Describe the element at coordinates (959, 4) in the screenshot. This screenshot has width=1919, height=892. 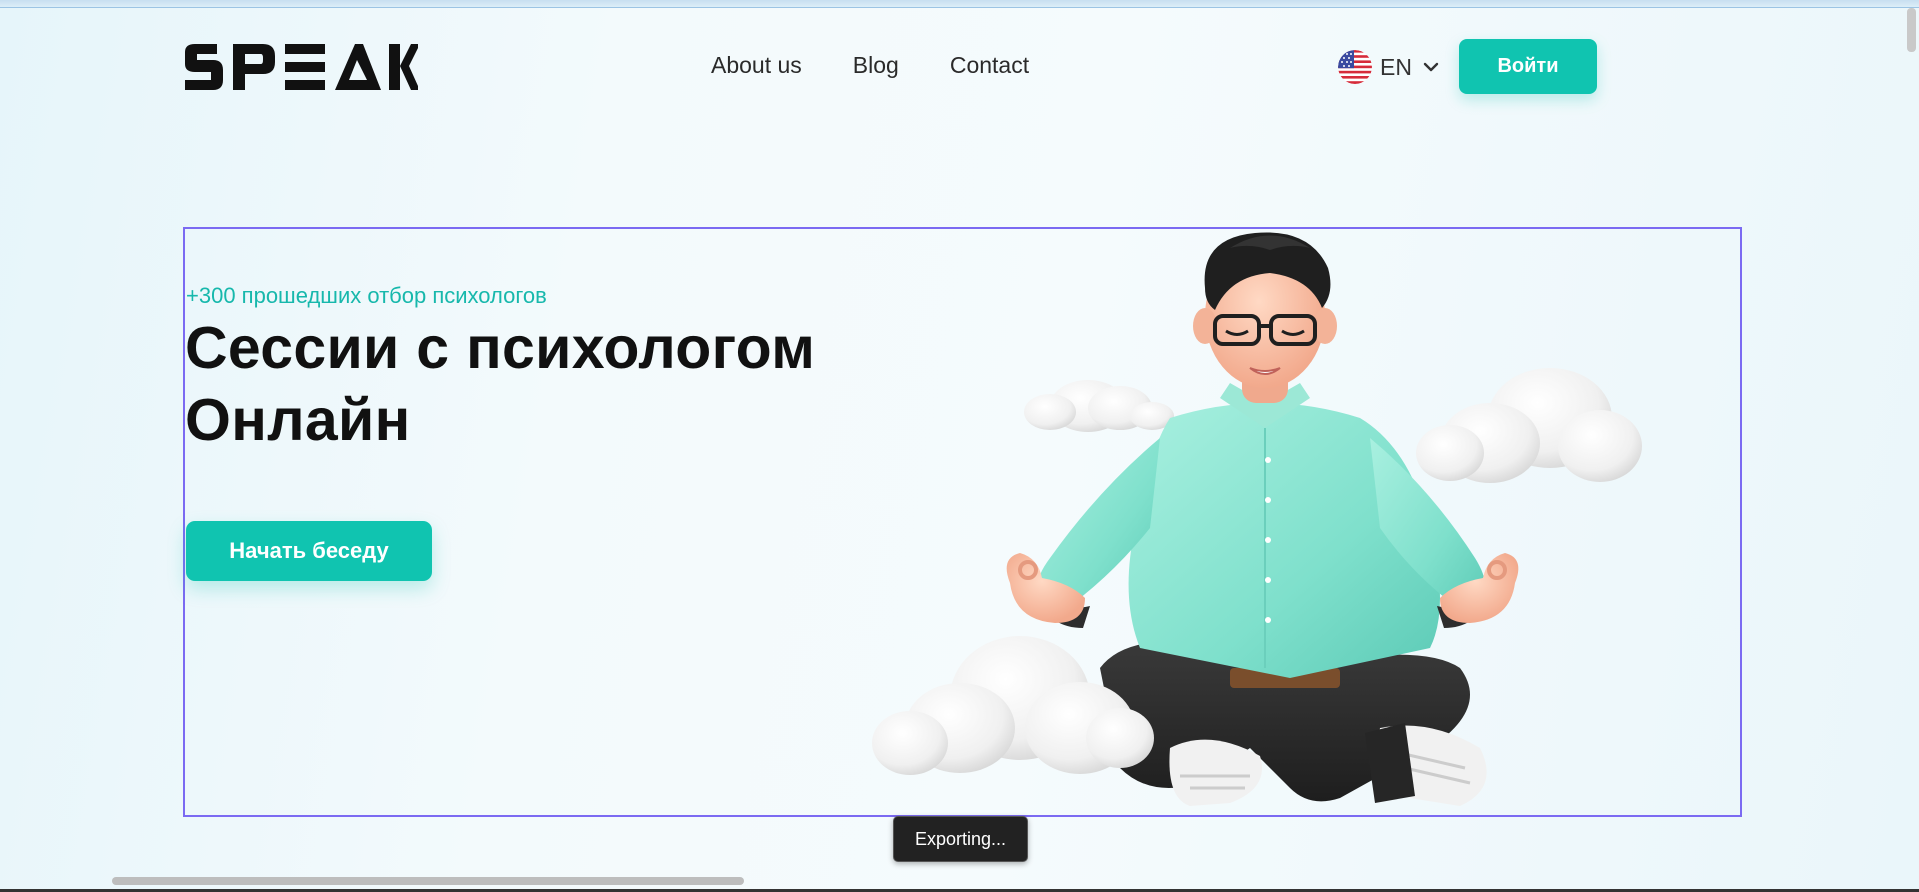
I see `window-top-edge` at that location.